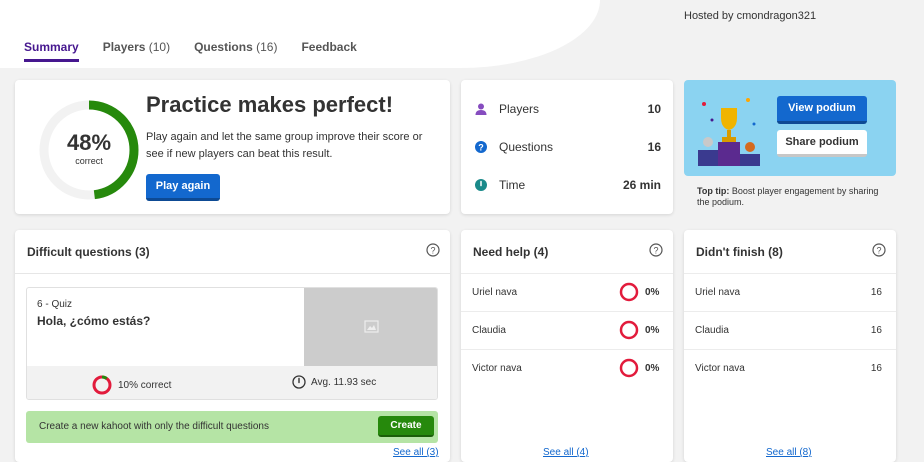 Image resolution: width=924 pixels, height=462 pixels. I want to click on difficult-questions-title: Difficult questions (3), so click(88, 252).